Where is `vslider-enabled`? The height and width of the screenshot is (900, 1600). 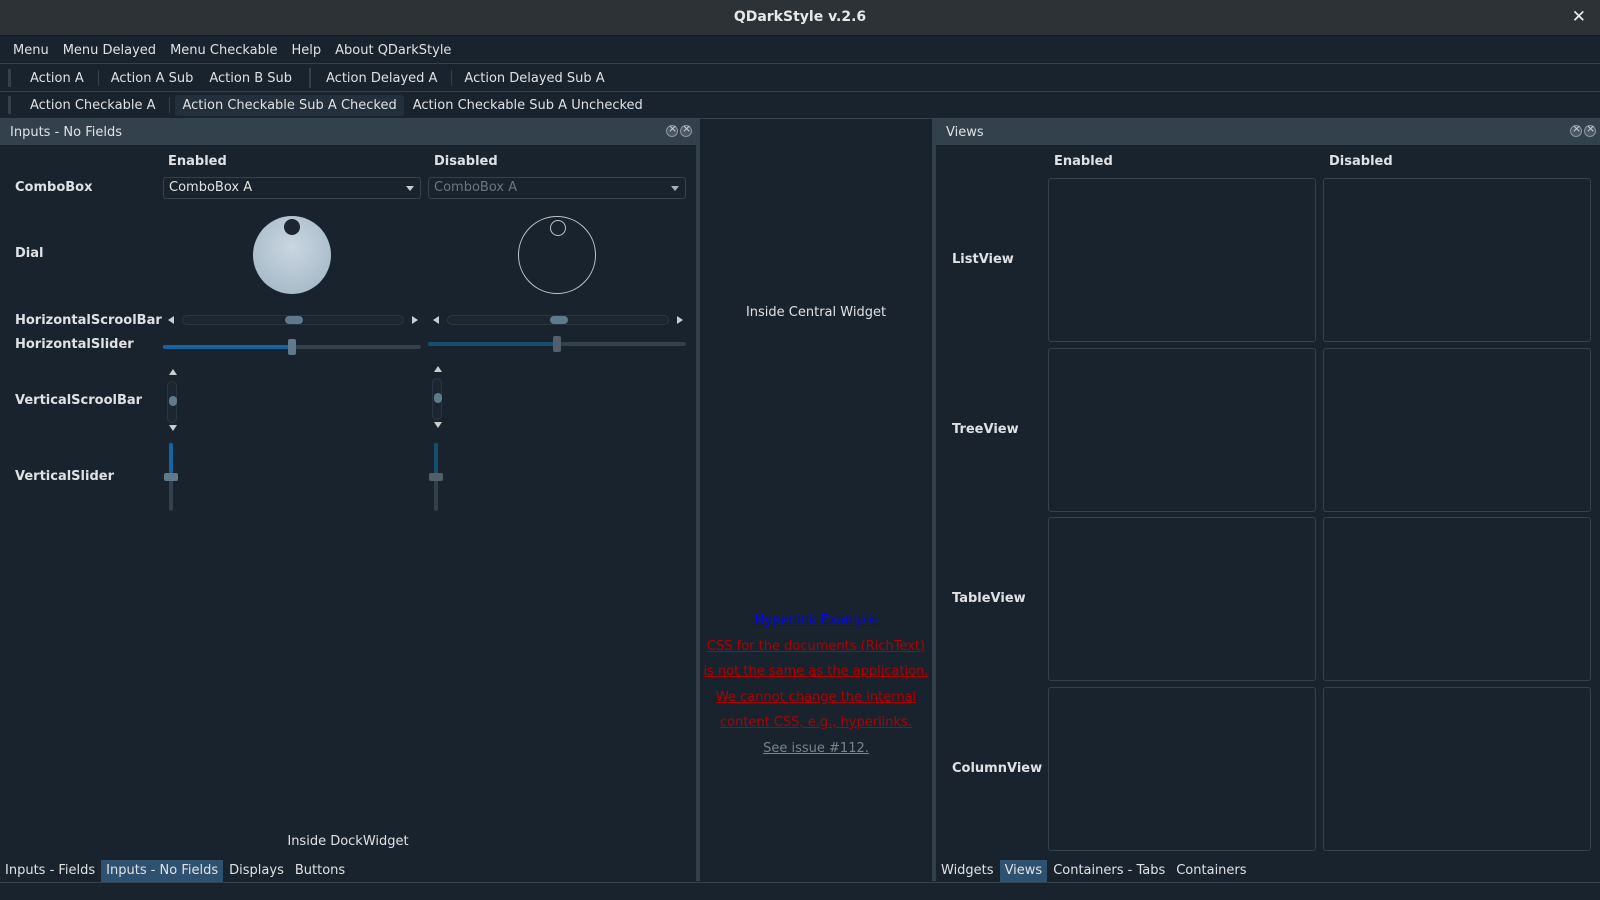 vslider-enabled is located at coordinates (171, 477).